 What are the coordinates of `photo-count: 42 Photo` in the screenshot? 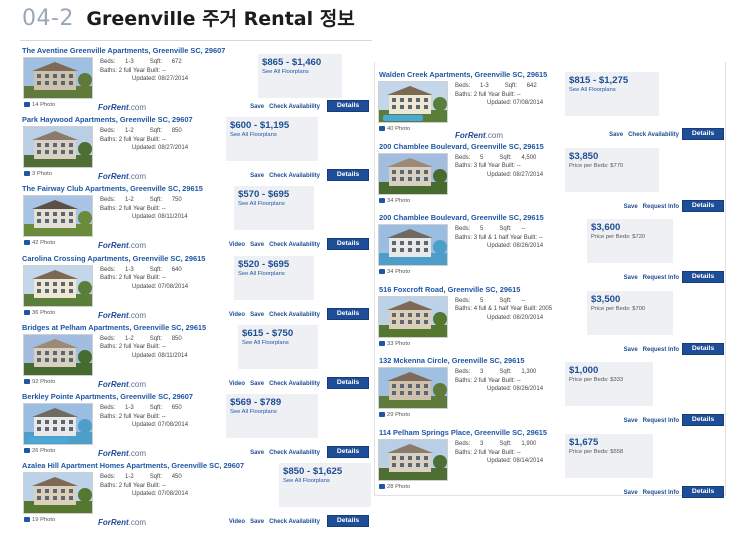 It's located at (39, 243).